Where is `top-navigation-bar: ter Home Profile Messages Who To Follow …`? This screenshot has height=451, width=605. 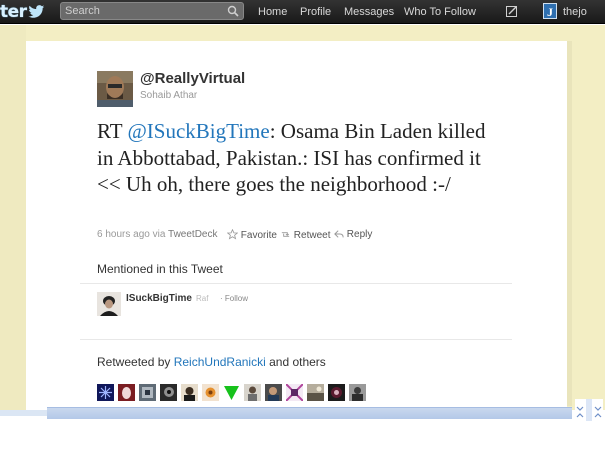 top-navigation-bar: ter Home Profile Messages Who To Follow … is located at coordinates (302, 12).